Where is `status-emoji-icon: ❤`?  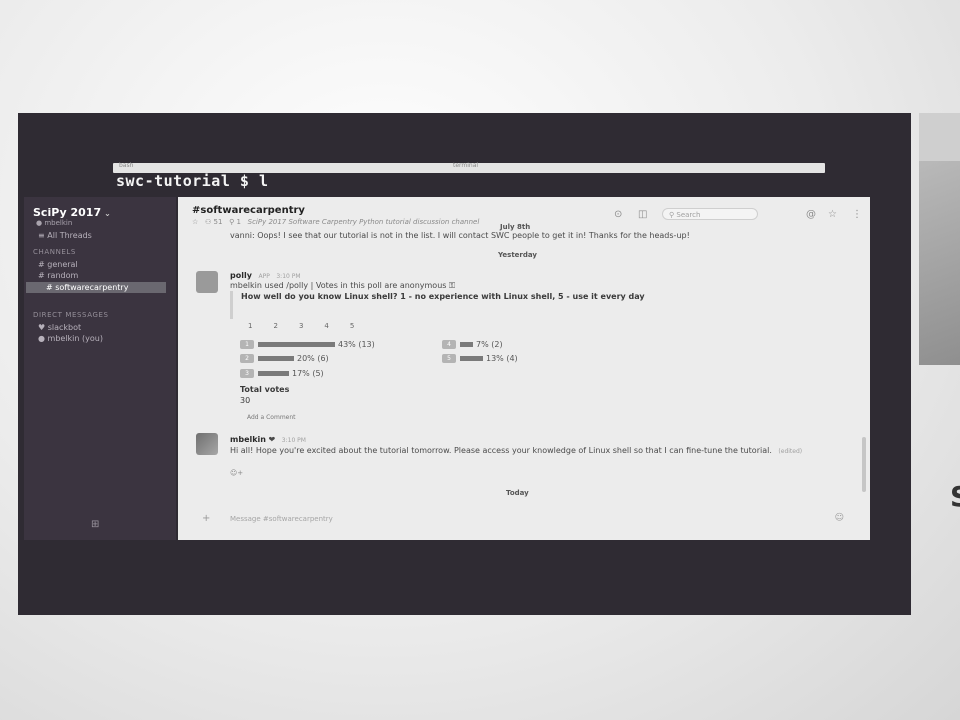 status-emoji-icon: ❤ is located at coordinates (272, 439).